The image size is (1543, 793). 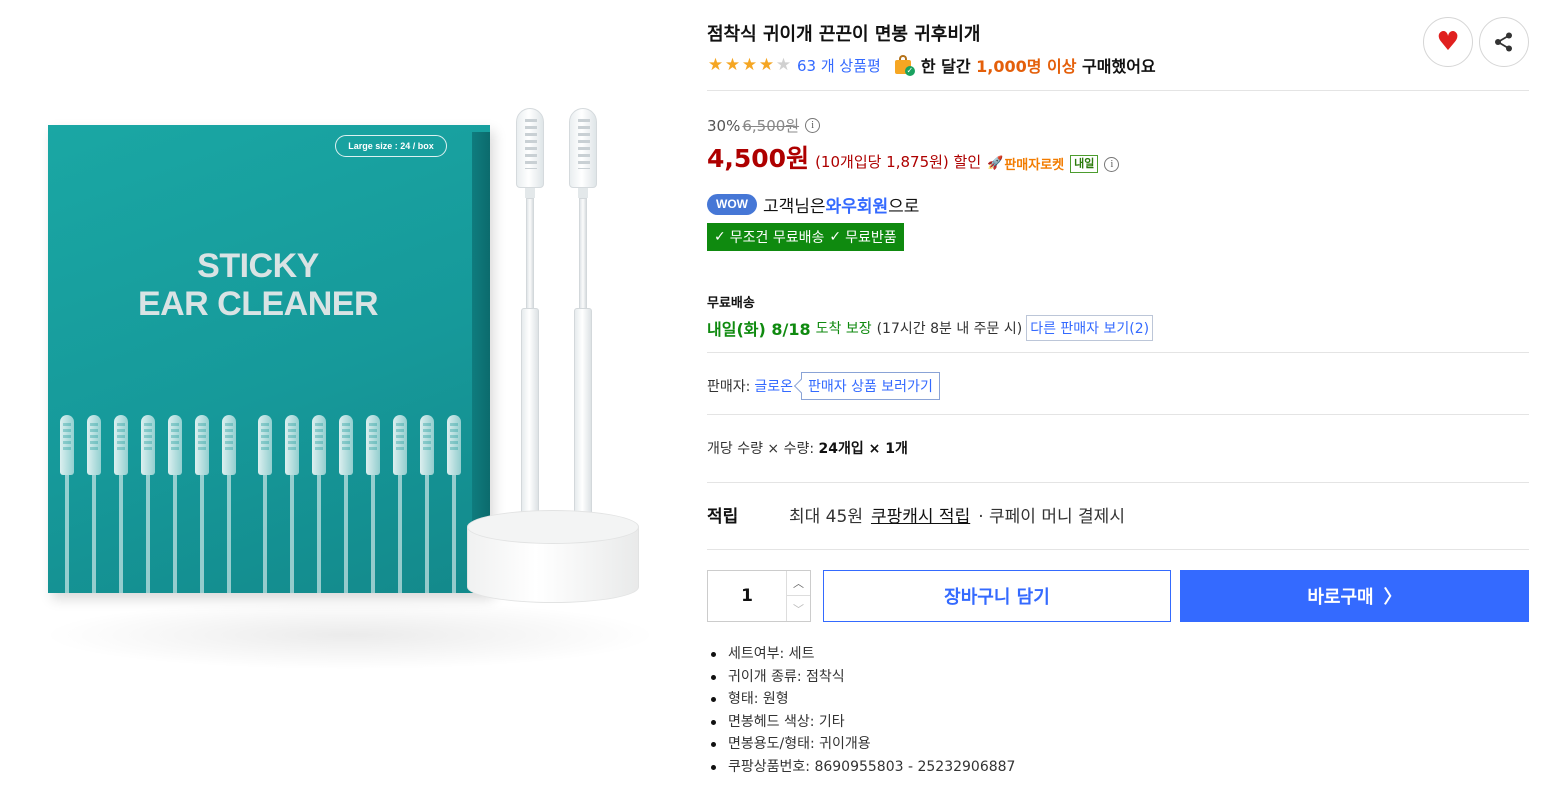 I want to click on delivery-guarantee: 도착 보장, so click(x=843, y=329).